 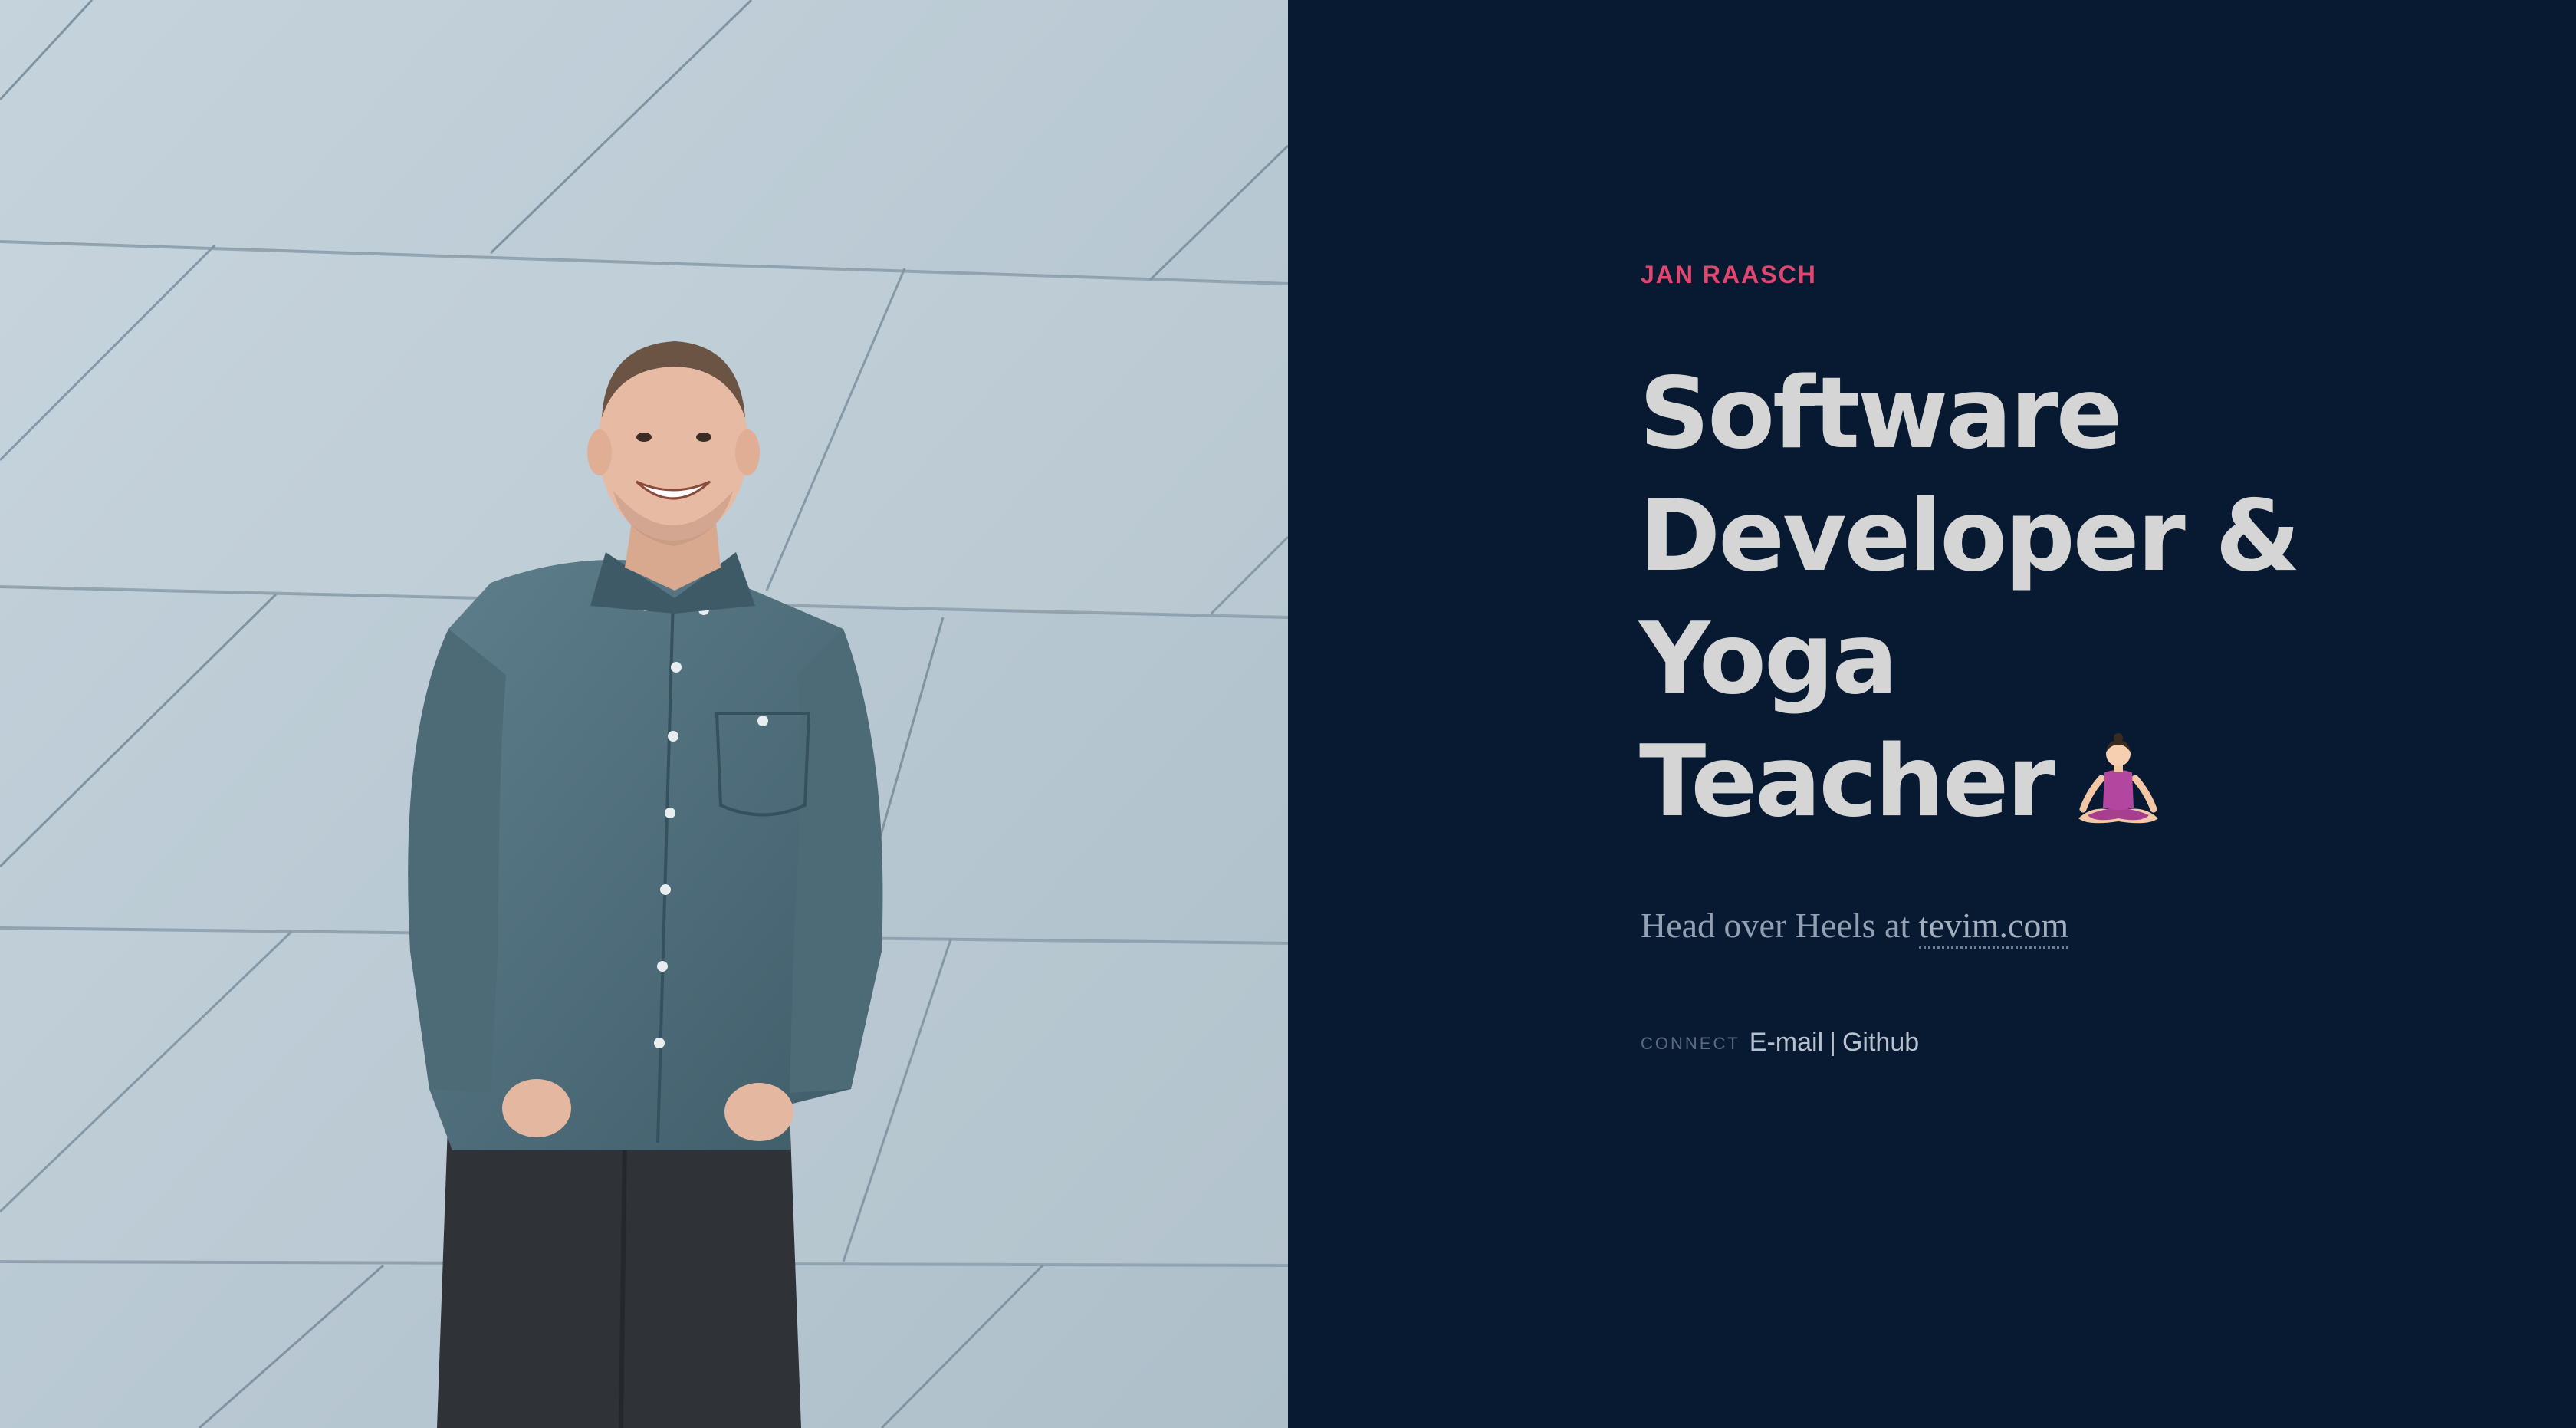 What do you see at coordinates (1881, 1042) in the screenshot?
I see `github-link: Github` at bounding box center [1881, 1042].